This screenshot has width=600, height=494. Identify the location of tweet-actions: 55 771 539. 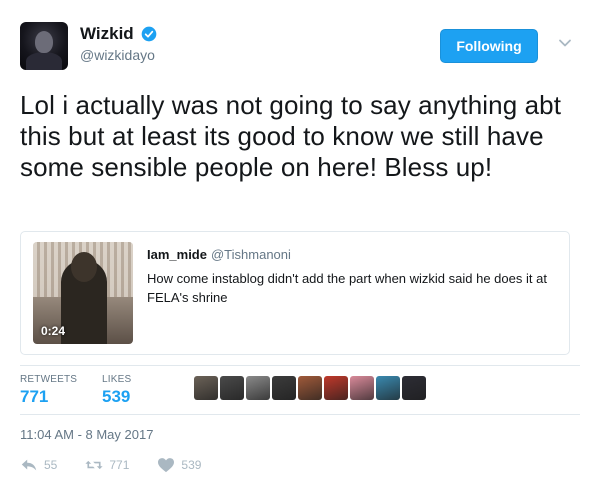
(124, 465).